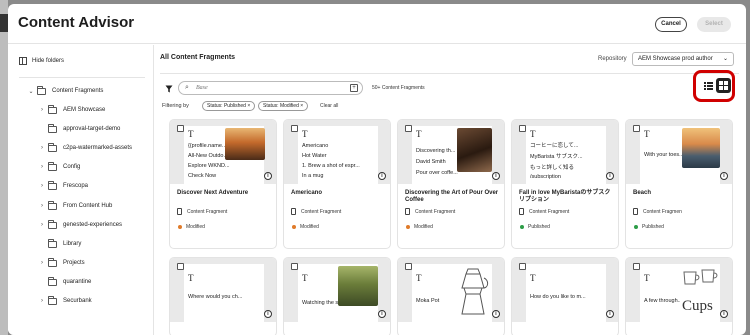 Image resolution: width=750 pixels, height=335 pixels. What do you see at coordinates (662, 211) in the screenshot?
I see `card-type-label: Content Fragmen` at bounding box center [662, 211].